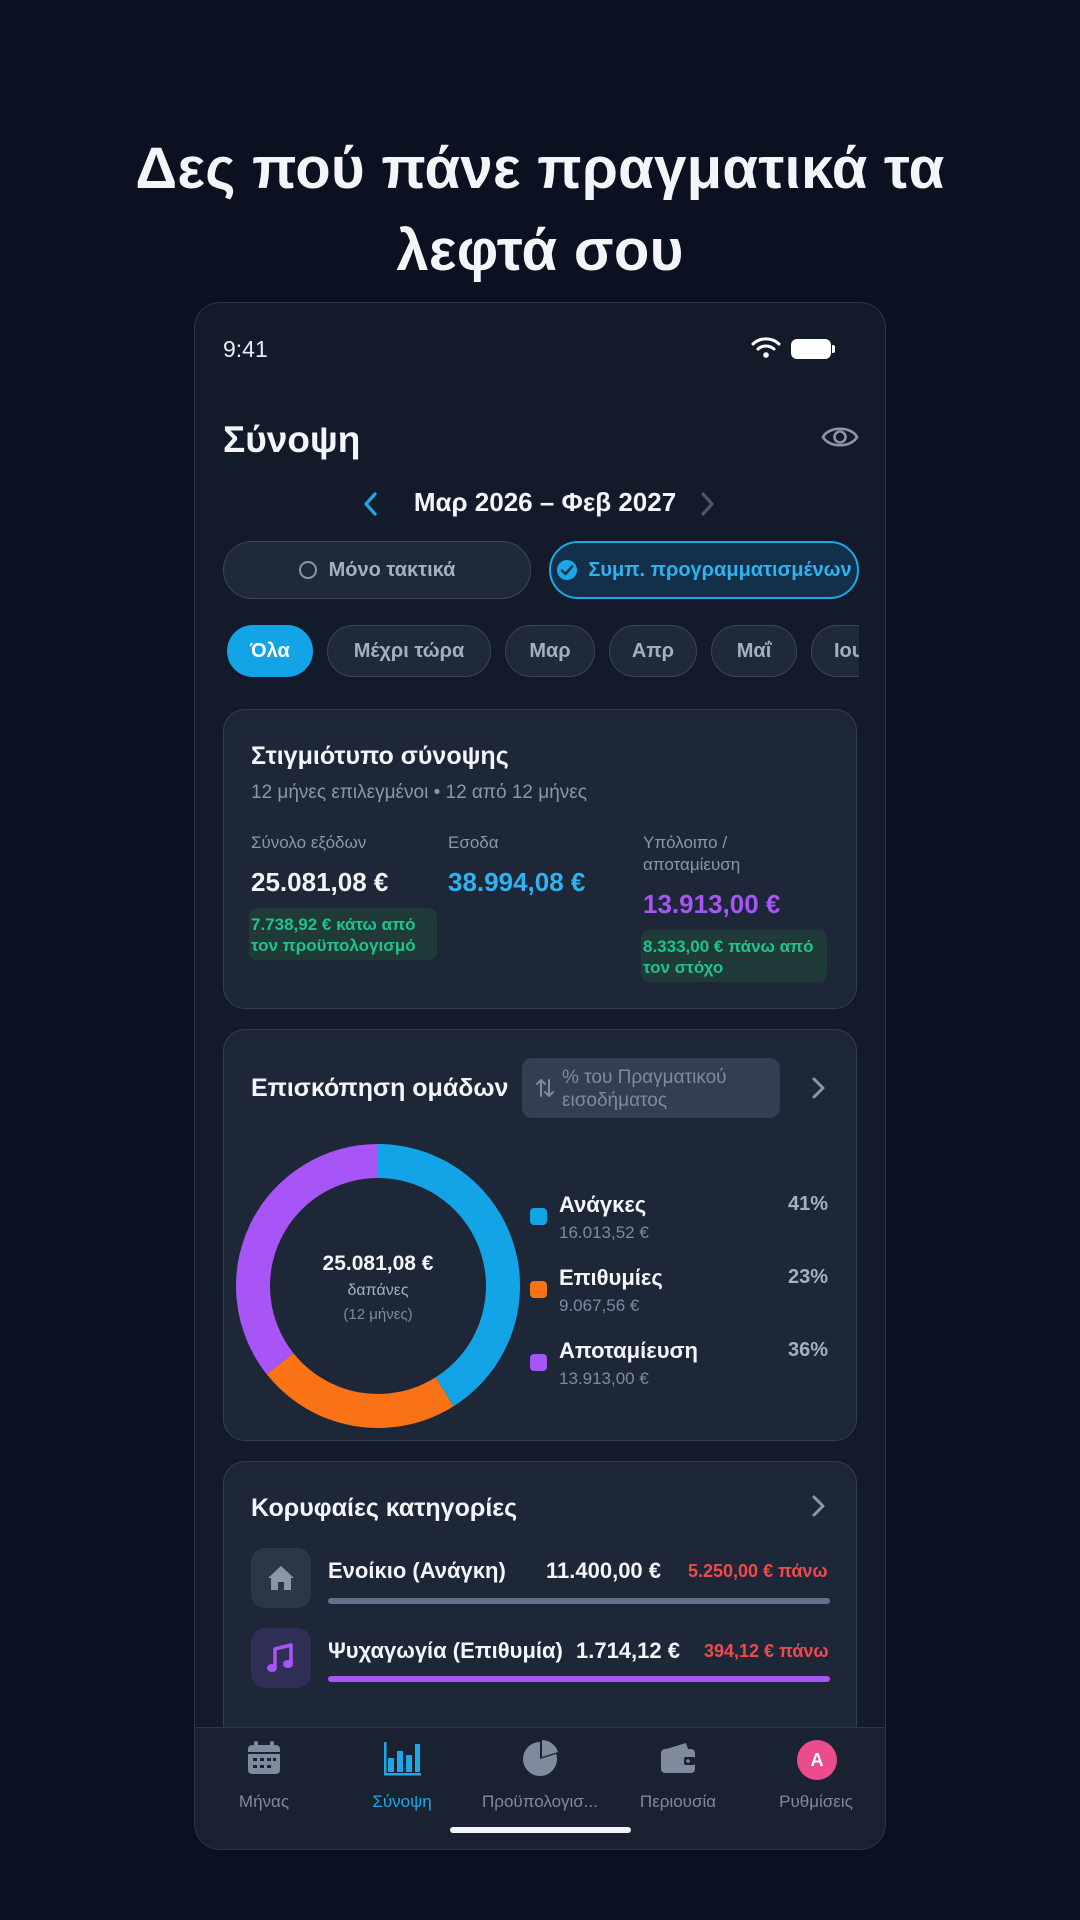 The height and width of the screenshot is (1920, 1080). I want to click on sort-line: εισοδήματος, so click(615, 1100).